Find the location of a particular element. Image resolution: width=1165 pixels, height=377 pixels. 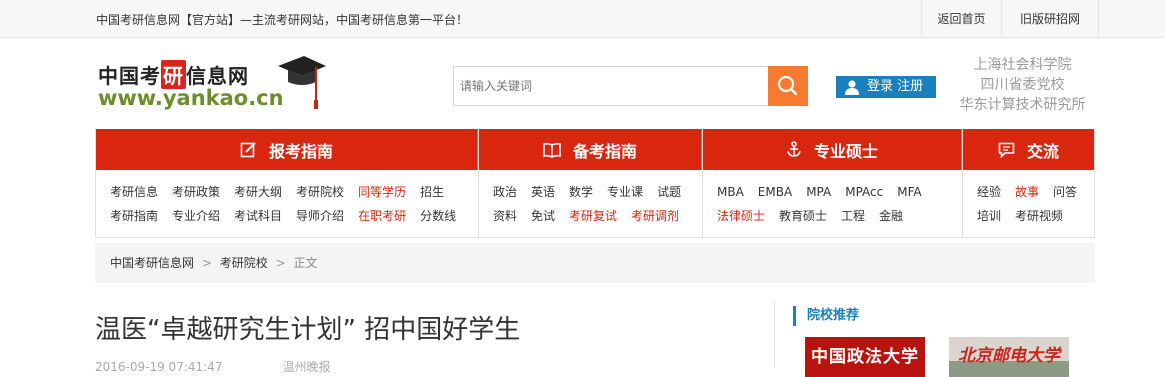

article-meta: 2016-09-19 07:41:47 温州晚报 is located at coordinates (212, 366).